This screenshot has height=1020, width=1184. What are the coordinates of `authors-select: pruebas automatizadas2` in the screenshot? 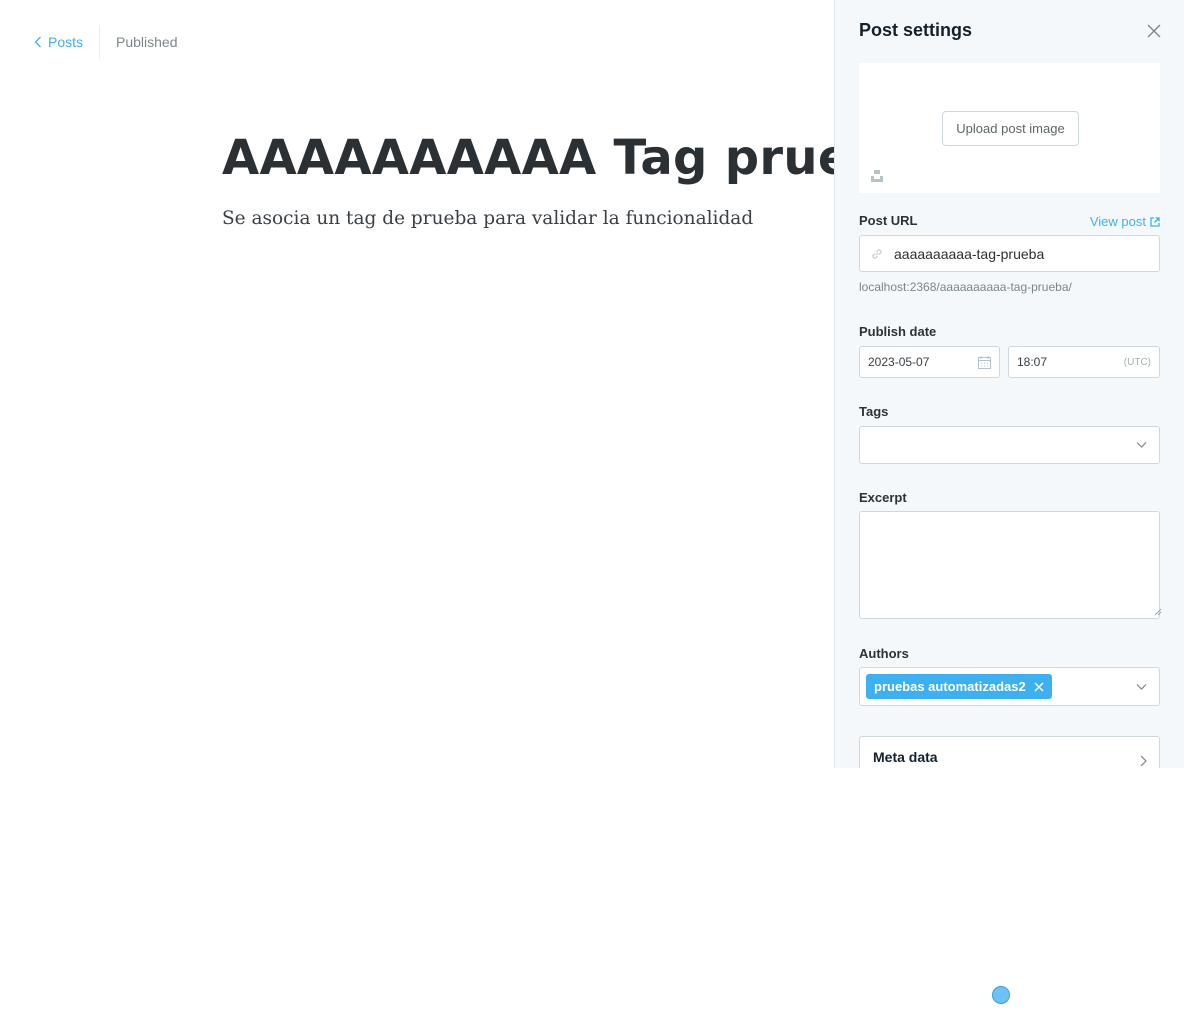 It's located at (1009, 686).